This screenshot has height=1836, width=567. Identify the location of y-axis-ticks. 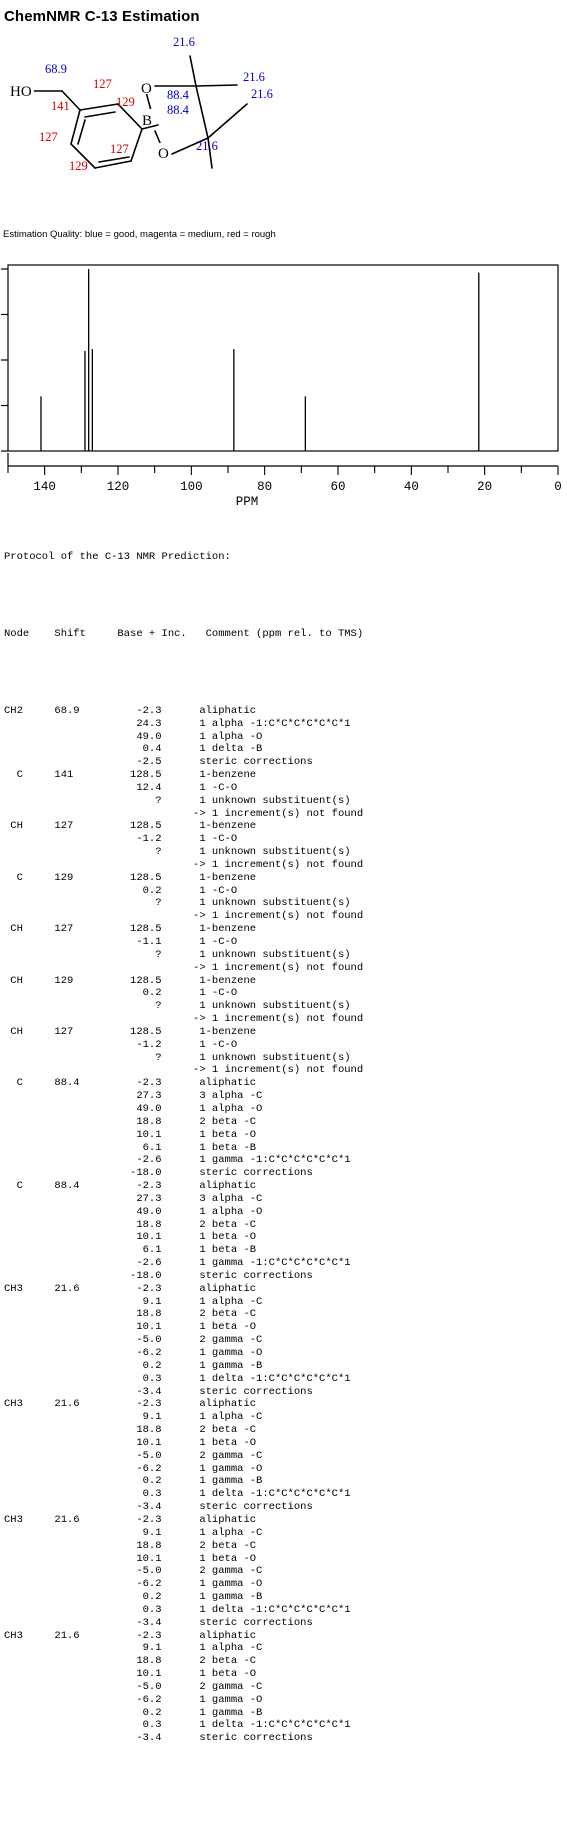
(4, 360).